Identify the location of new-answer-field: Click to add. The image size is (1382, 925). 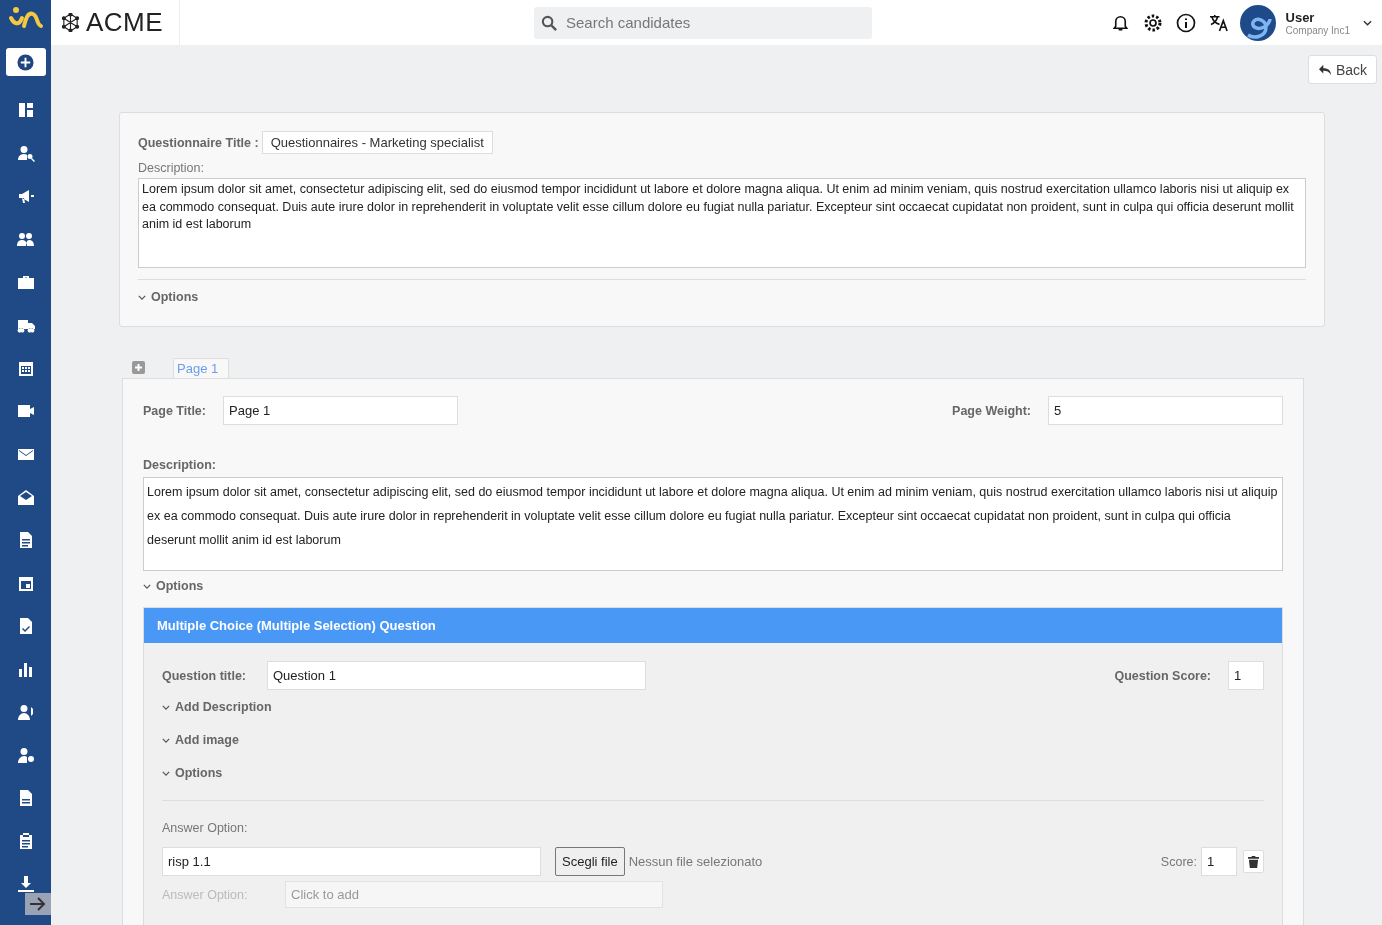
(474, 894).